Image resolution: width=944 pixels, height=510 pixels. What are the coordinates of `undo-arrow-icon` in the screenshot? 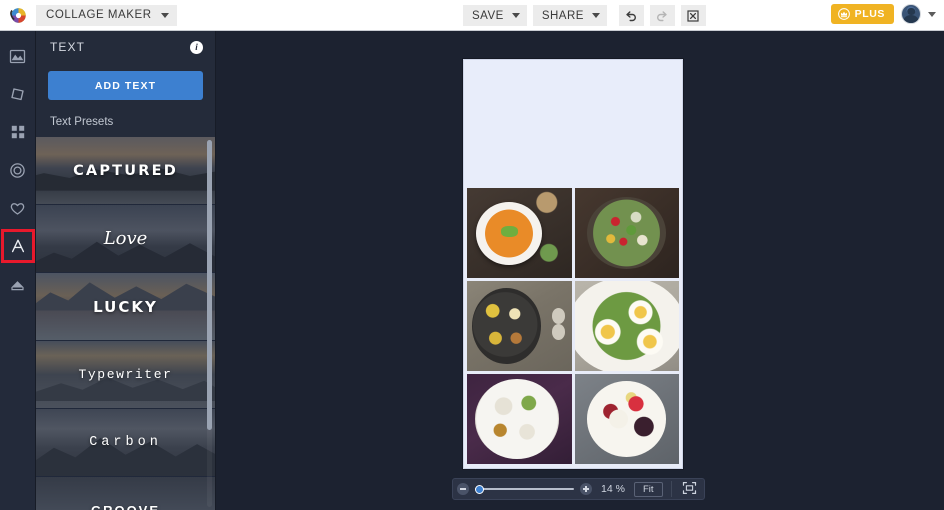 It's located at (631, 15).